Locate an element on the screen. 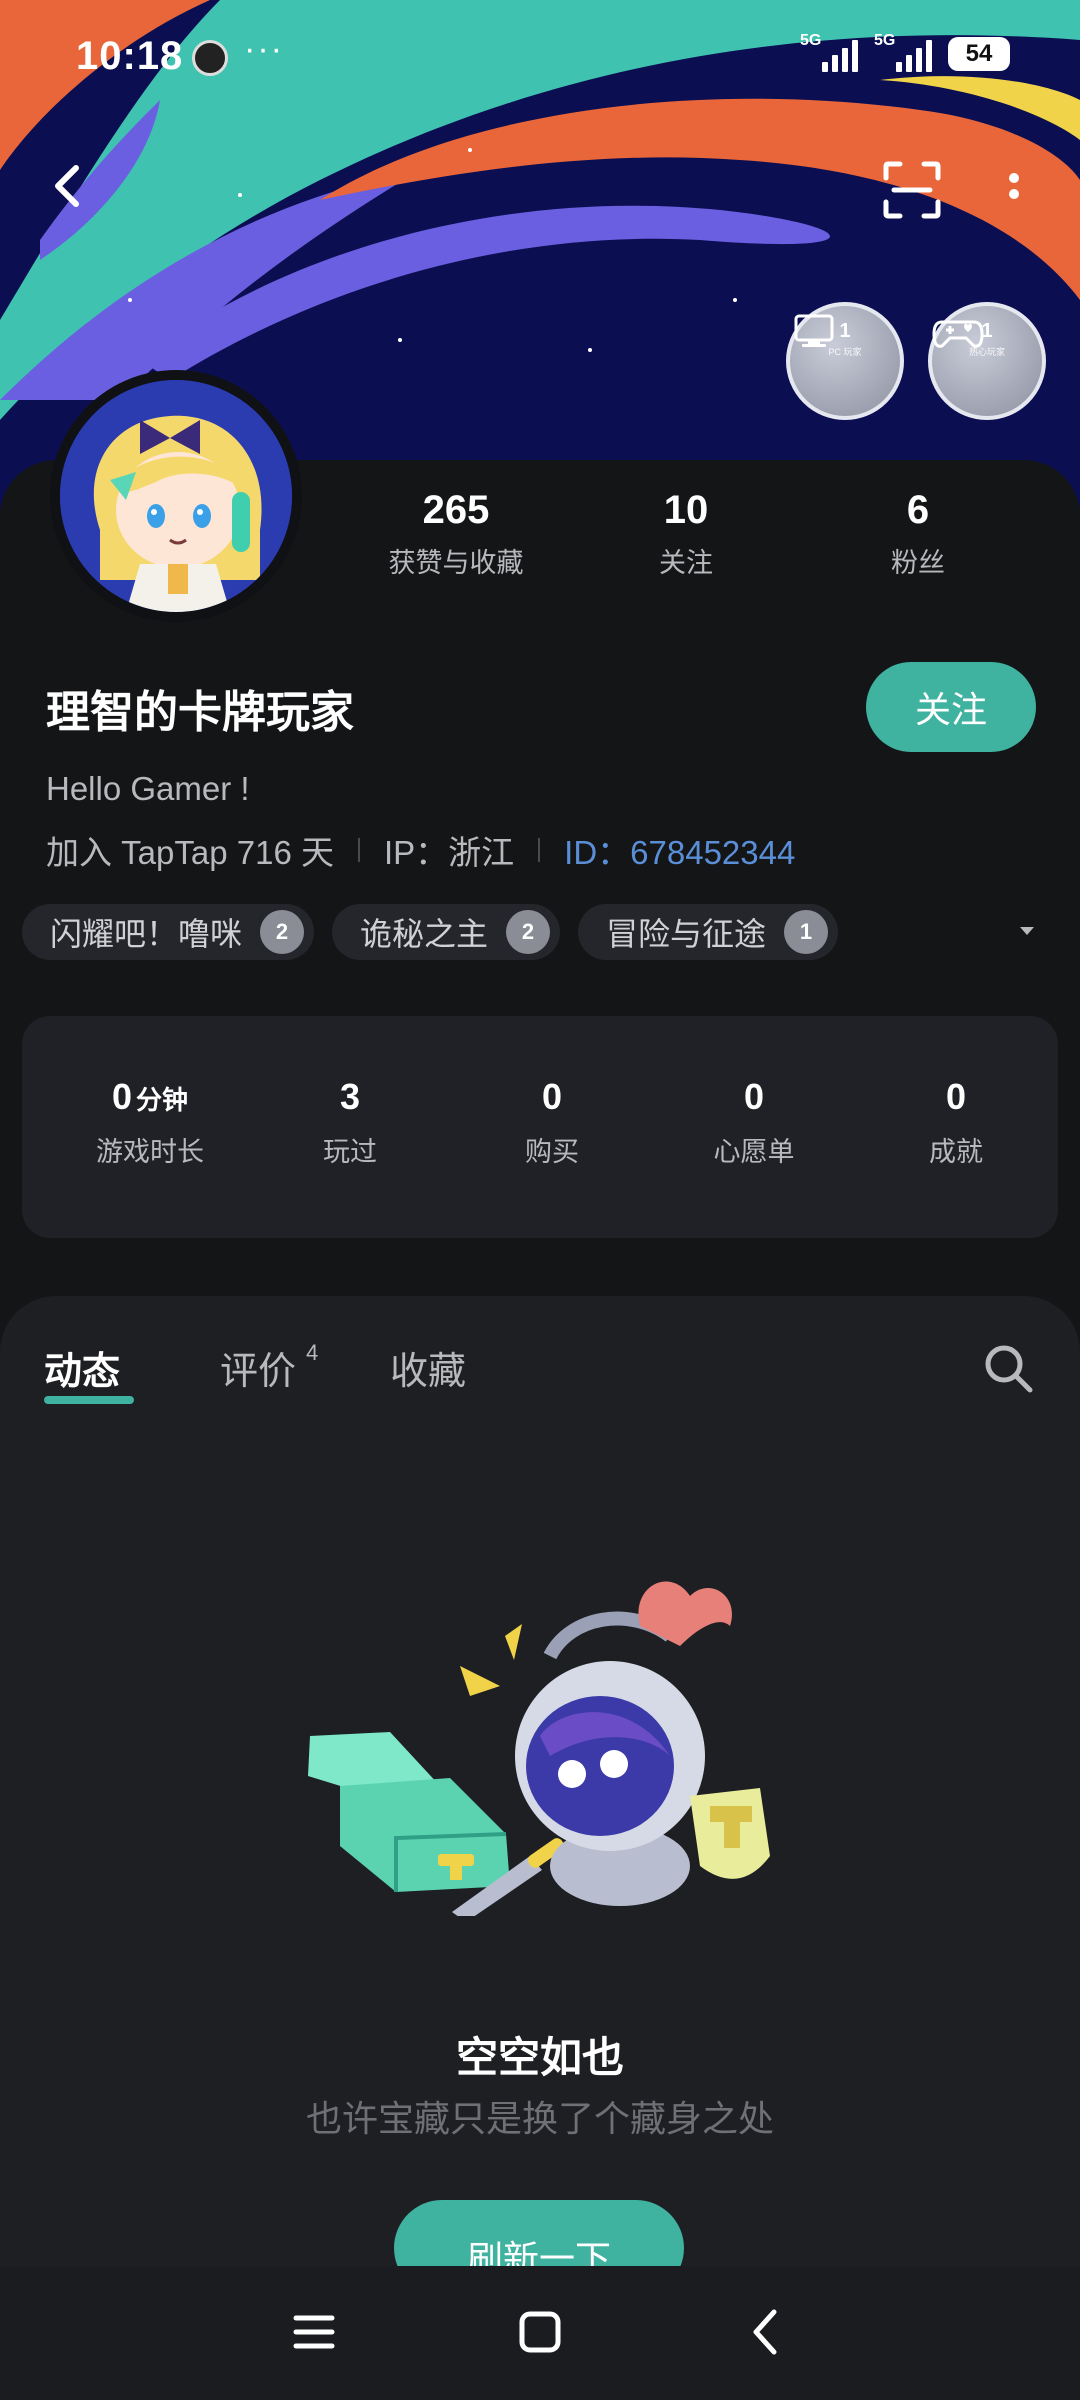  more-vertical-icon is located at coordinates (1014, 186).